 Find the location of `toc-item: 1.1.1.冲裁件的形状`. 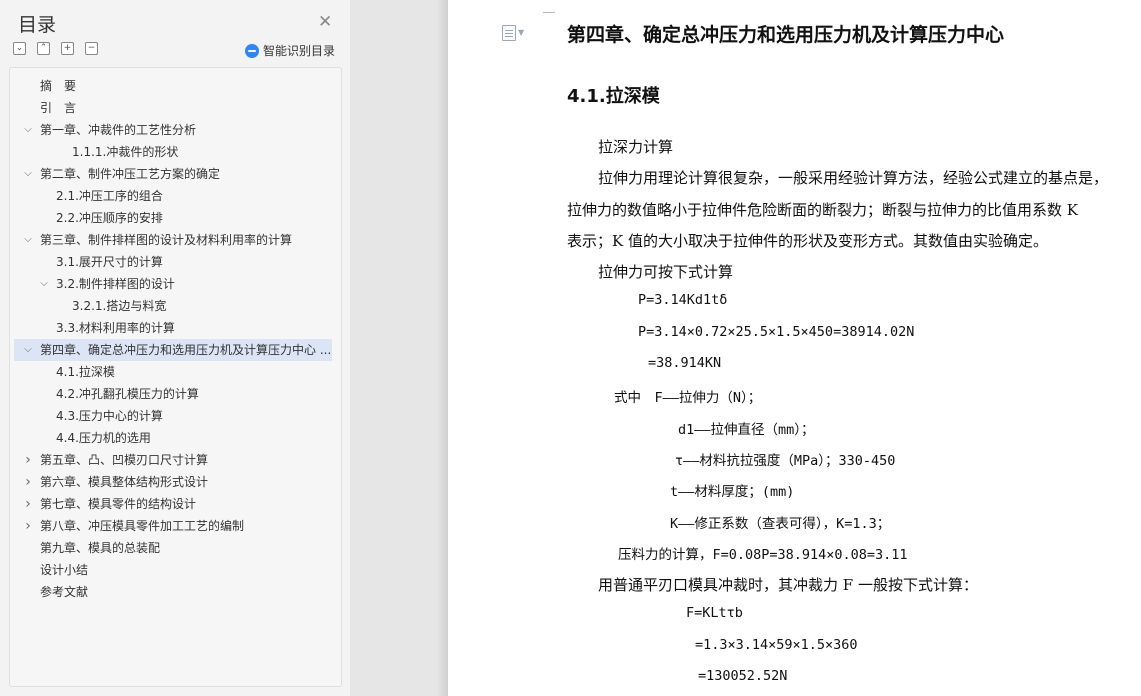

toc-item: 1.1.1.冲裁件的形状 is located at coordinates (173, 152).